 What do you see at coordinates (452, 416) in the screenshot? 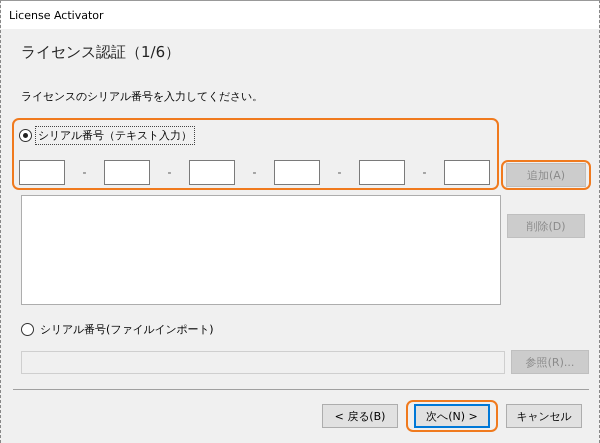
I see `next-button: 次へ(N) >` at bounding box center [452, 416].